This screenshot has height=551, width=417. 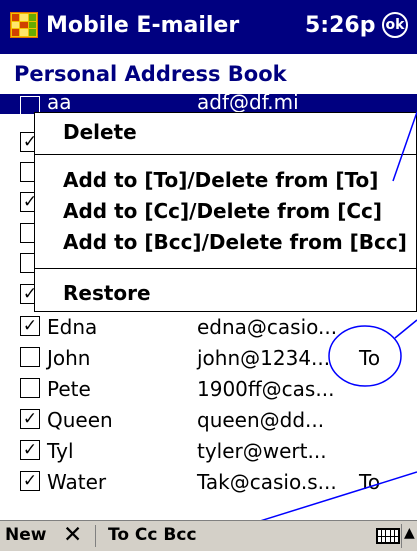 What do you see at coordinates (72, 535) in the screenshot?
I see `delete-x-icon: ✕` at bounding box center [72, 535].